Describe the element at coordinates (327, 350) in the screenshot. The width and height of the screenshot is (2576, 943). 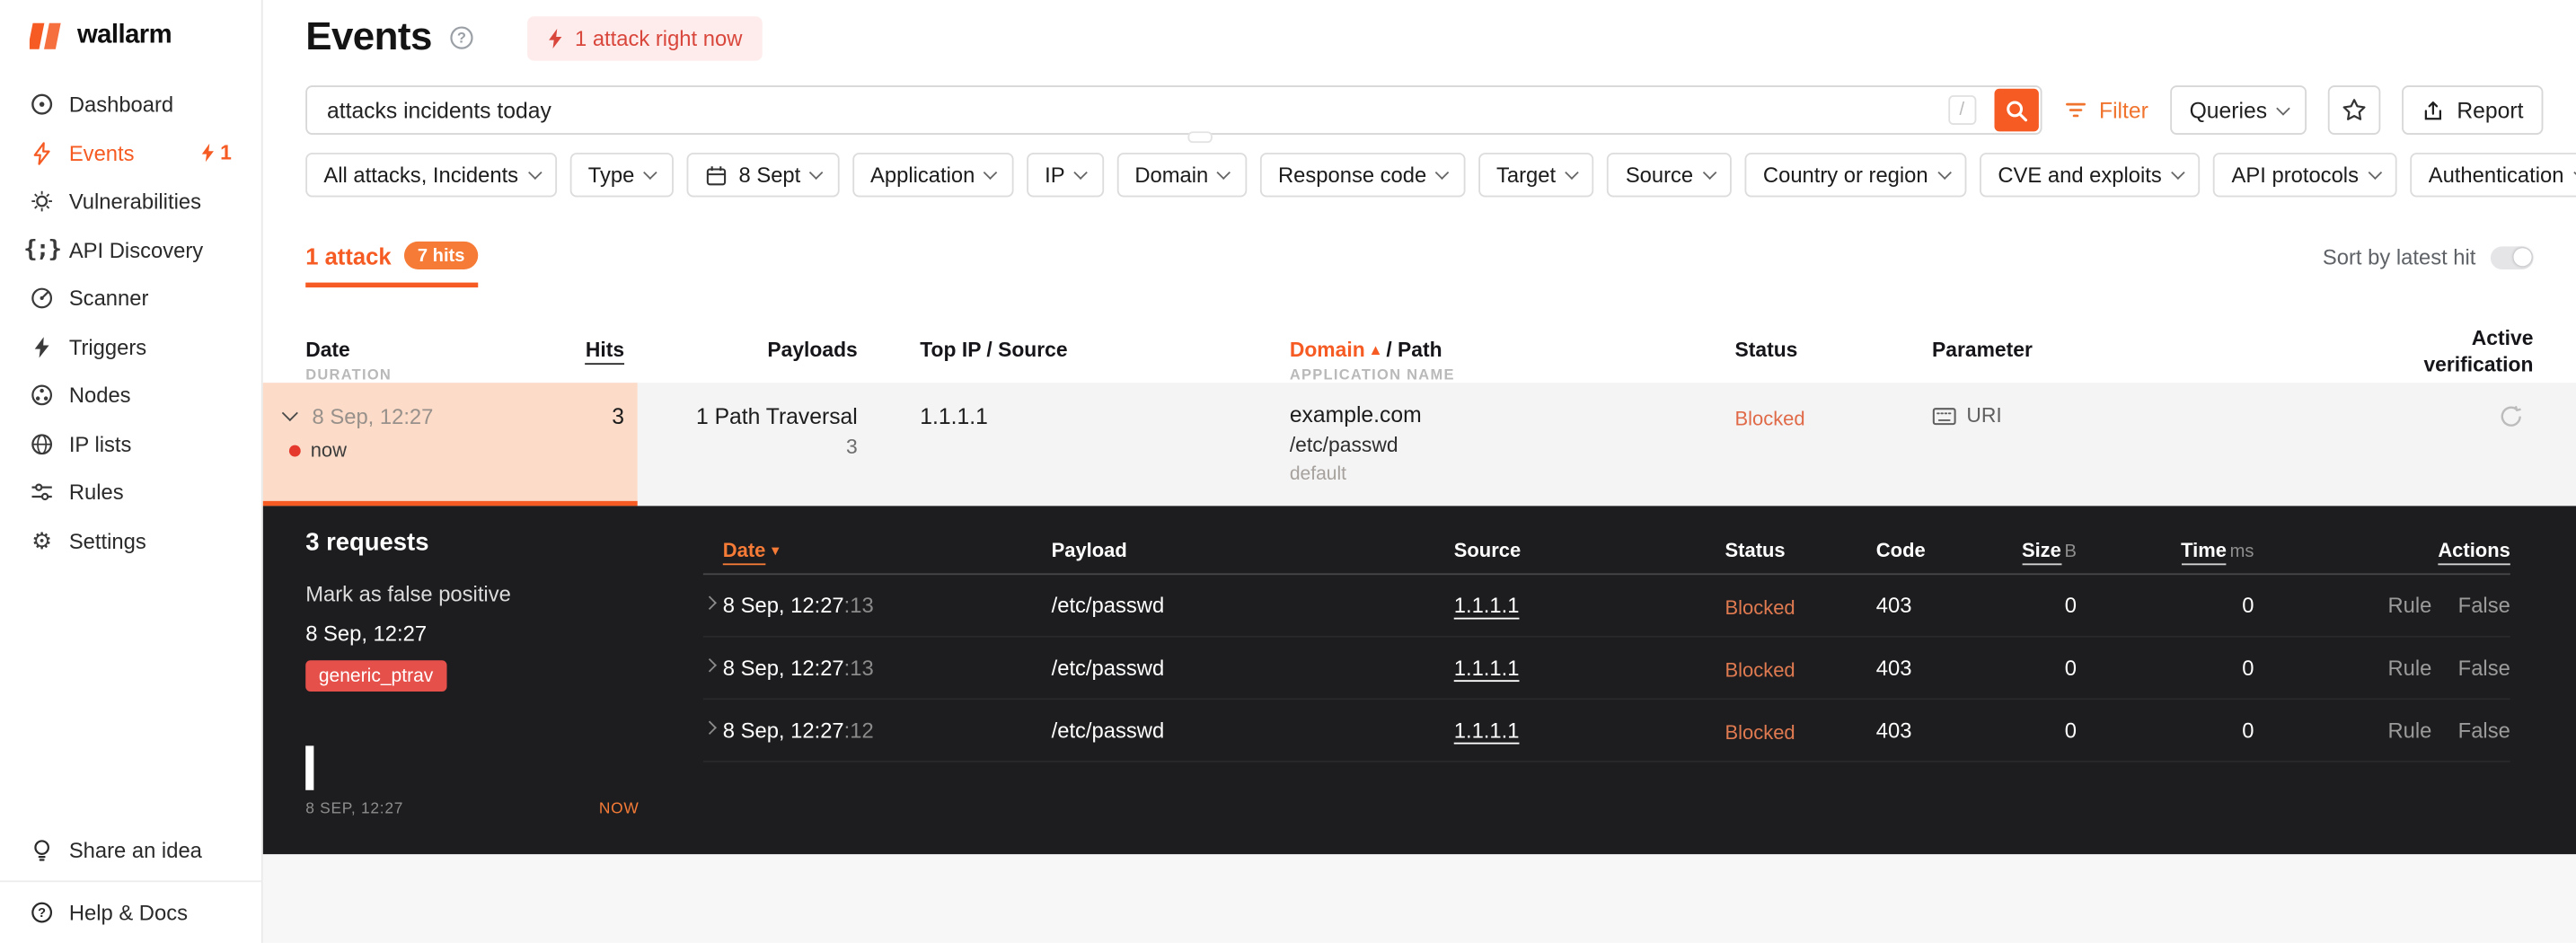
I see `column-date: Date` at that location.